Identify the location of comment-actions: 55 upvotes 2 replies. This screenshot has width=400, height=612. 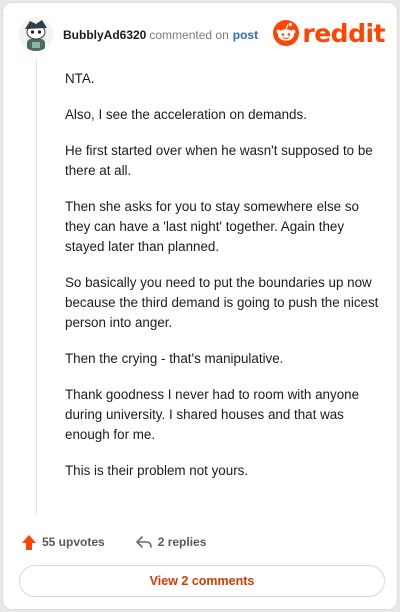
(113, 542).